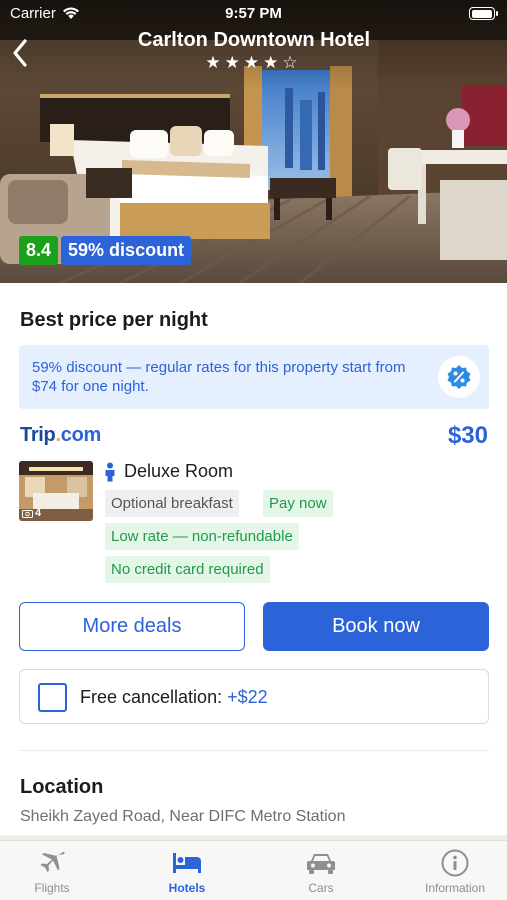  What do you see at coordinates (52, 861) in the screenshot?
I see `airplane-icon` at bounding box center [52, 861].